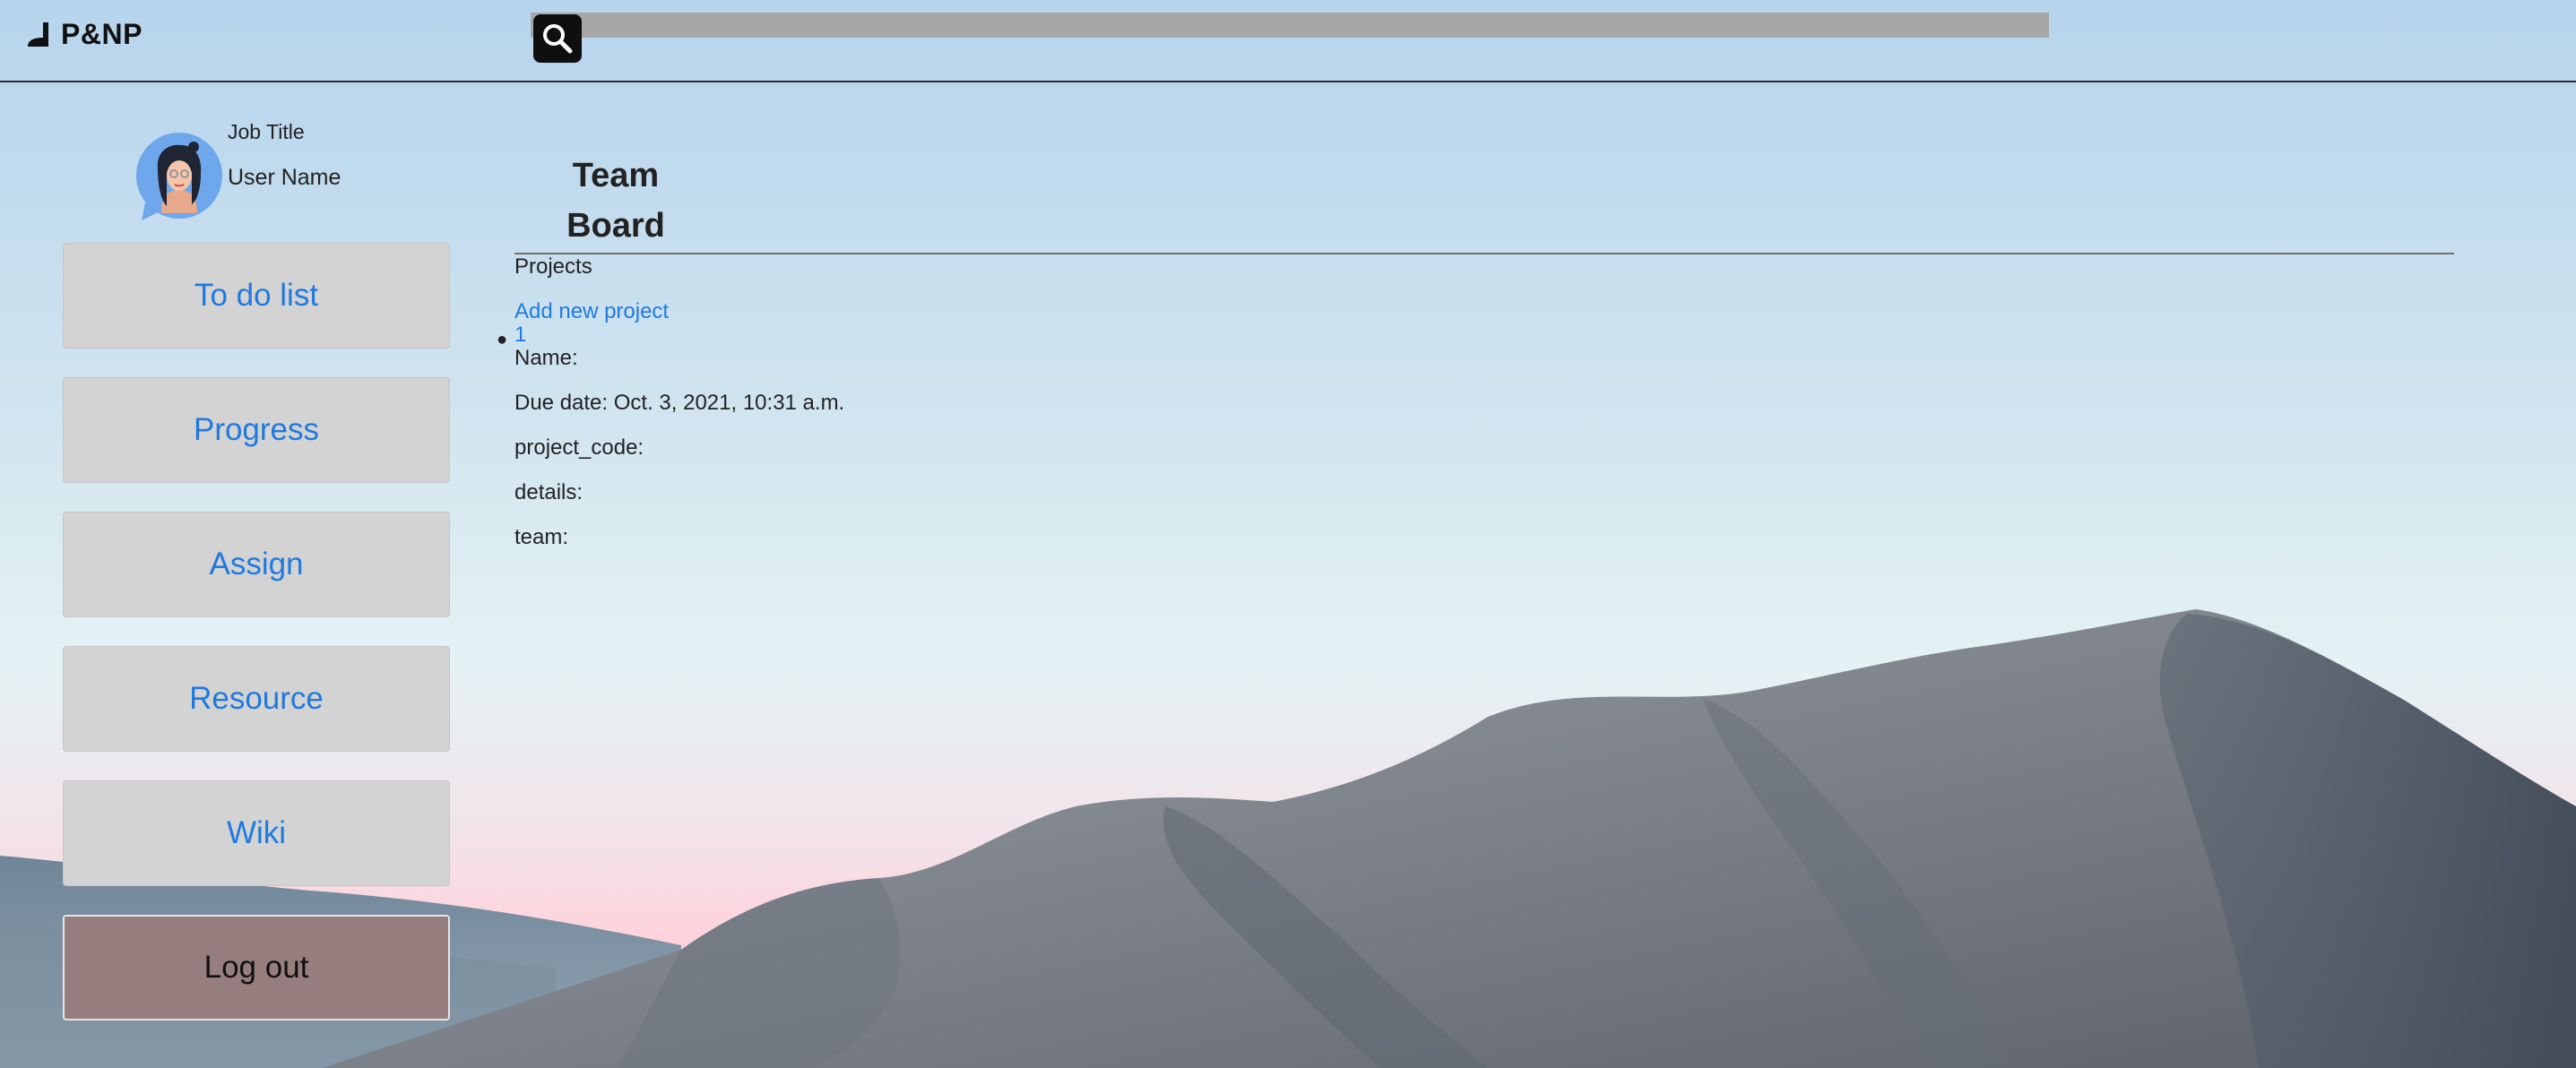 Image resolution: width=2576 pixels, height=1068 pixels. What do you see at coordinates (546, 358) in the screenshot?
I see `project-name: Name:` at bounding box center [546, 358].